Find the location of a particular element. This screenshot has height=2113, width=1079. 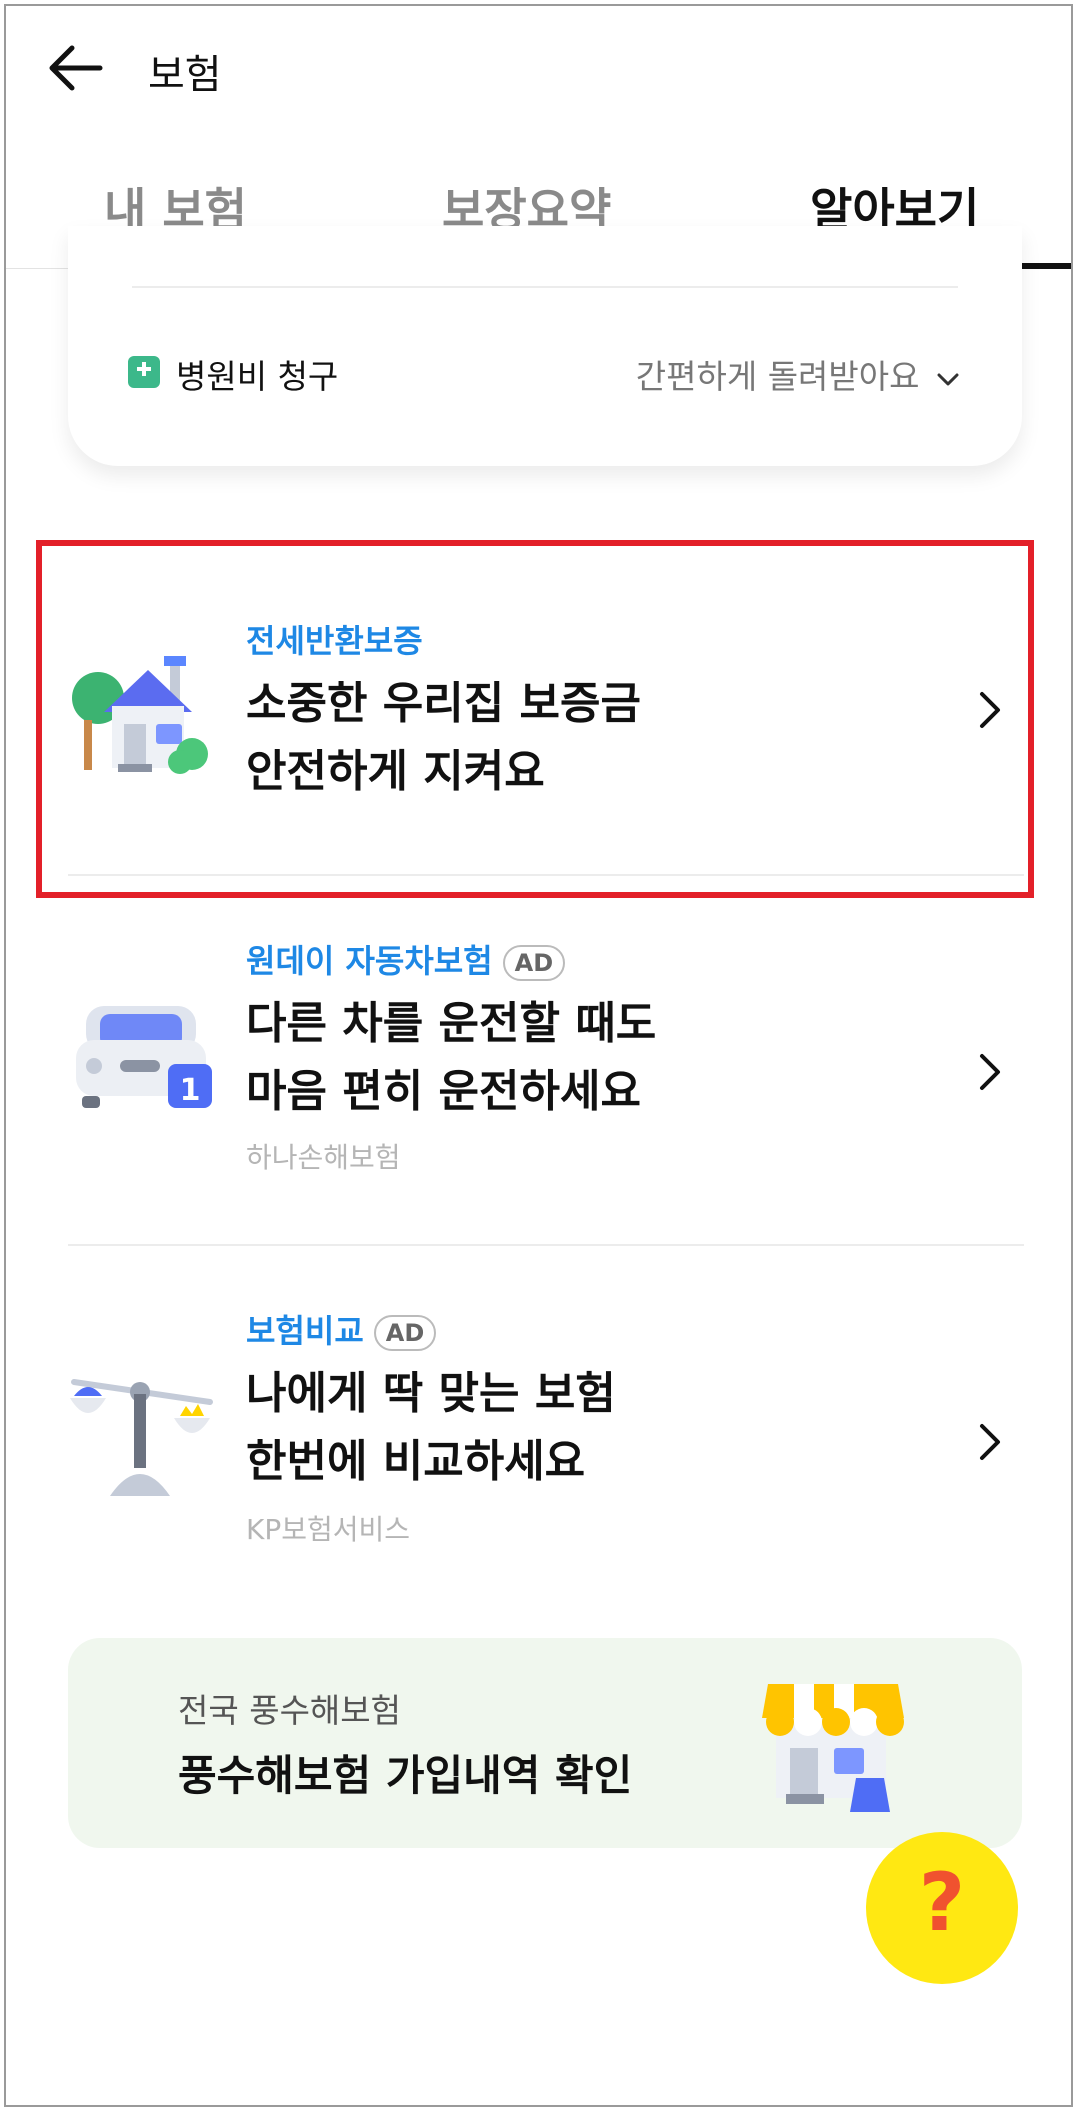

banner-title: 풍수해보험 가입내역 확인 is located at coordinates (405, 1775).